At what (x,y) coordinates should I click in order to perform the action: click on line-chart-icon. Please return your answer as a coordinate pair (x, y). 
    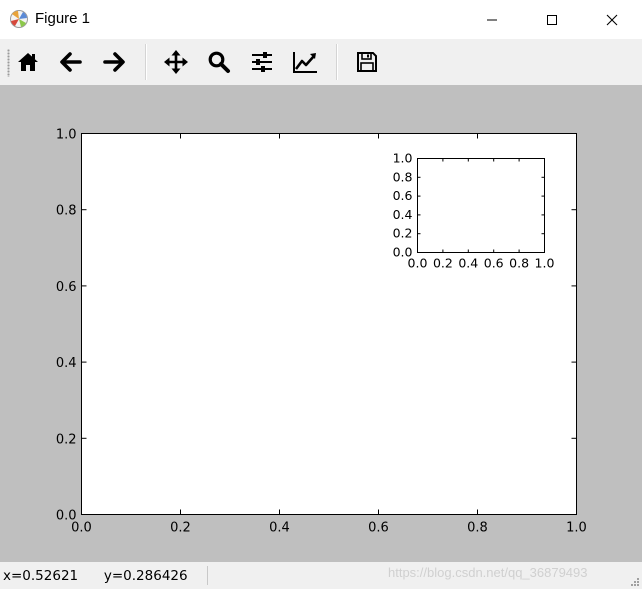
    Looking at the image, I should click on (305, 62).